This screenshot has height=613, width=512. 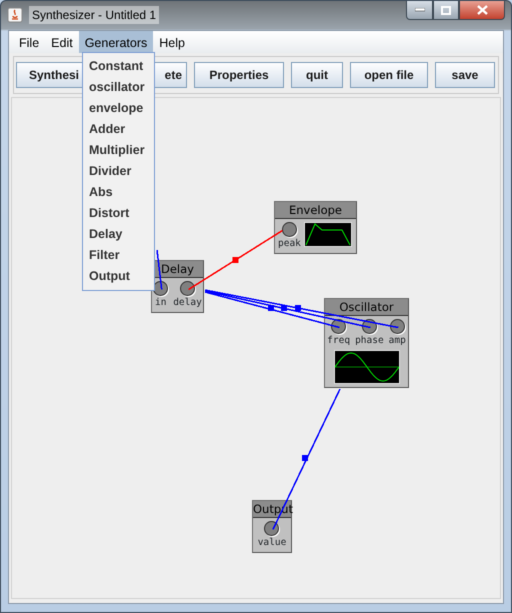 I want to click on port-label: delay, so click(x=187, y=302).